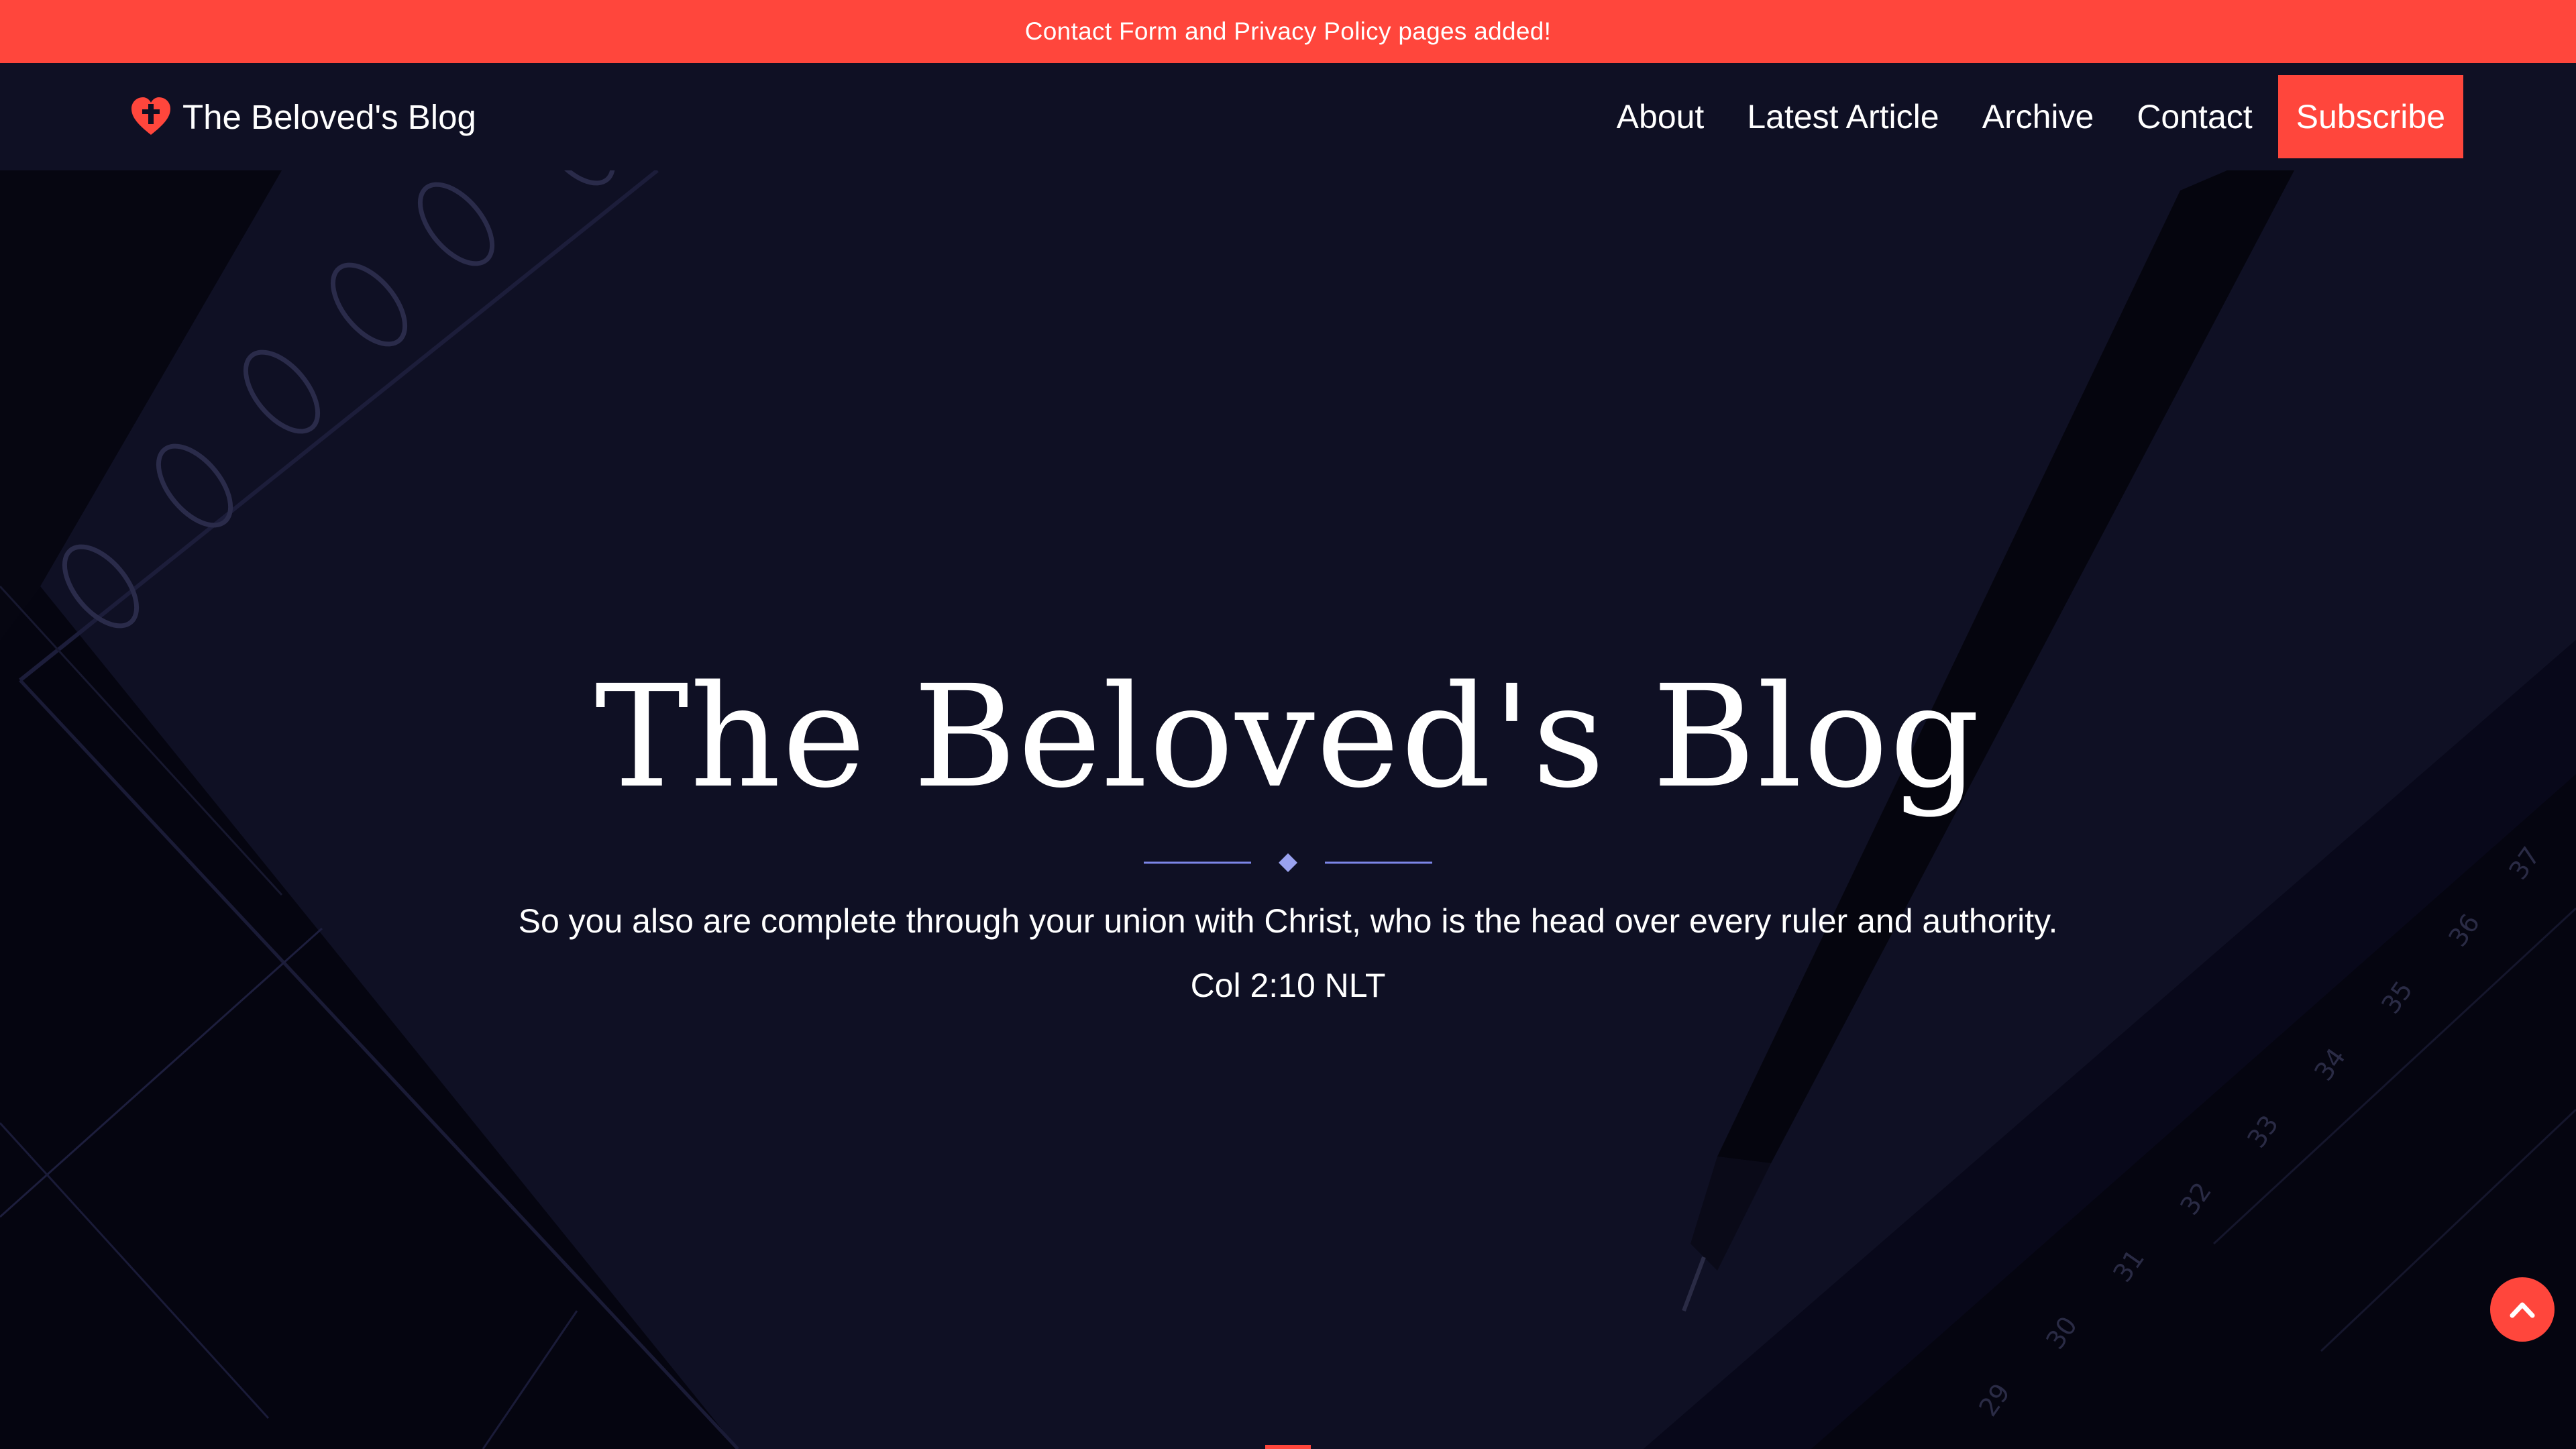 The height and width of the screenshot is (1449, 2576). I want to click on chevron-up-icon, so click(2522, 1310).